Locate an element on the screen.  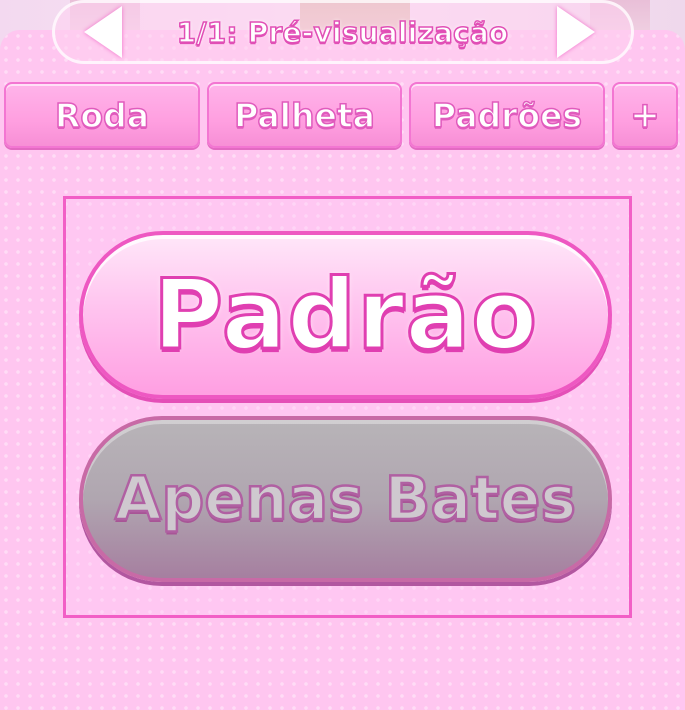
arrow-right-icon is located at coordinates (576, 32).